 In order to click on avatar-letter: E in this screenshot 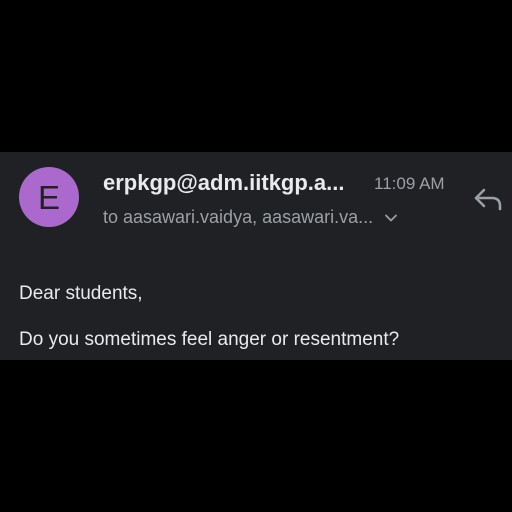, I will do `click(48, 197)`.